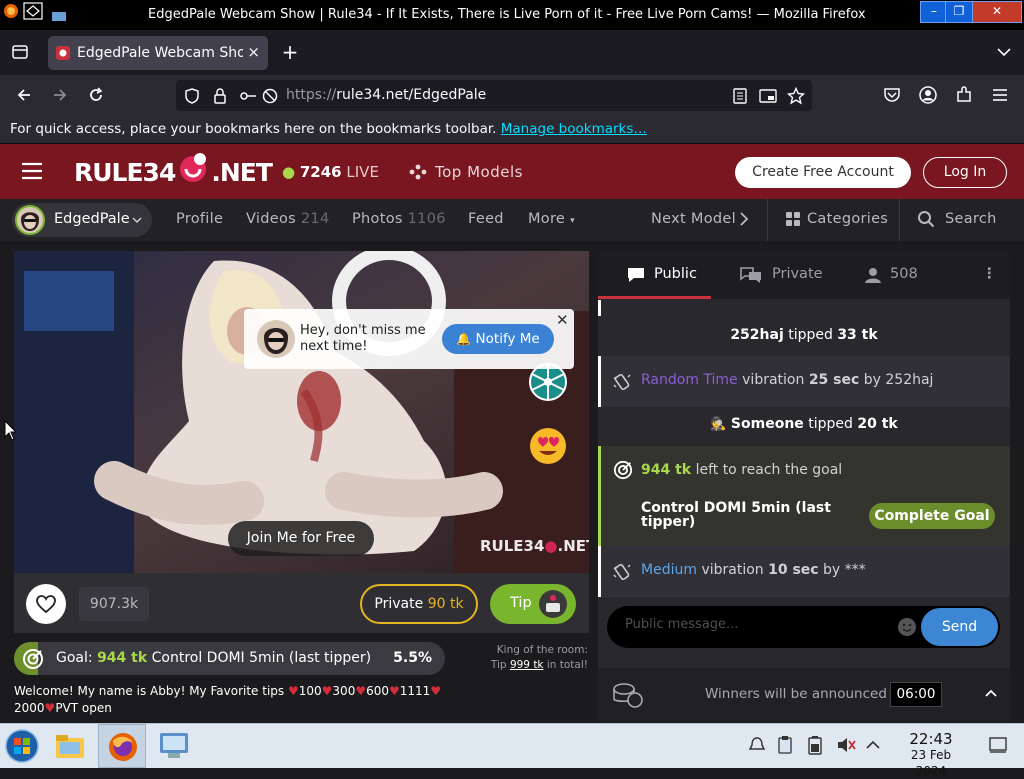  What do you see at coordinates (158, 53) in the screenshot?
I see `tab-edgedpale: EdgedPale Webcam Show ×` at bounding box center [158, 53].